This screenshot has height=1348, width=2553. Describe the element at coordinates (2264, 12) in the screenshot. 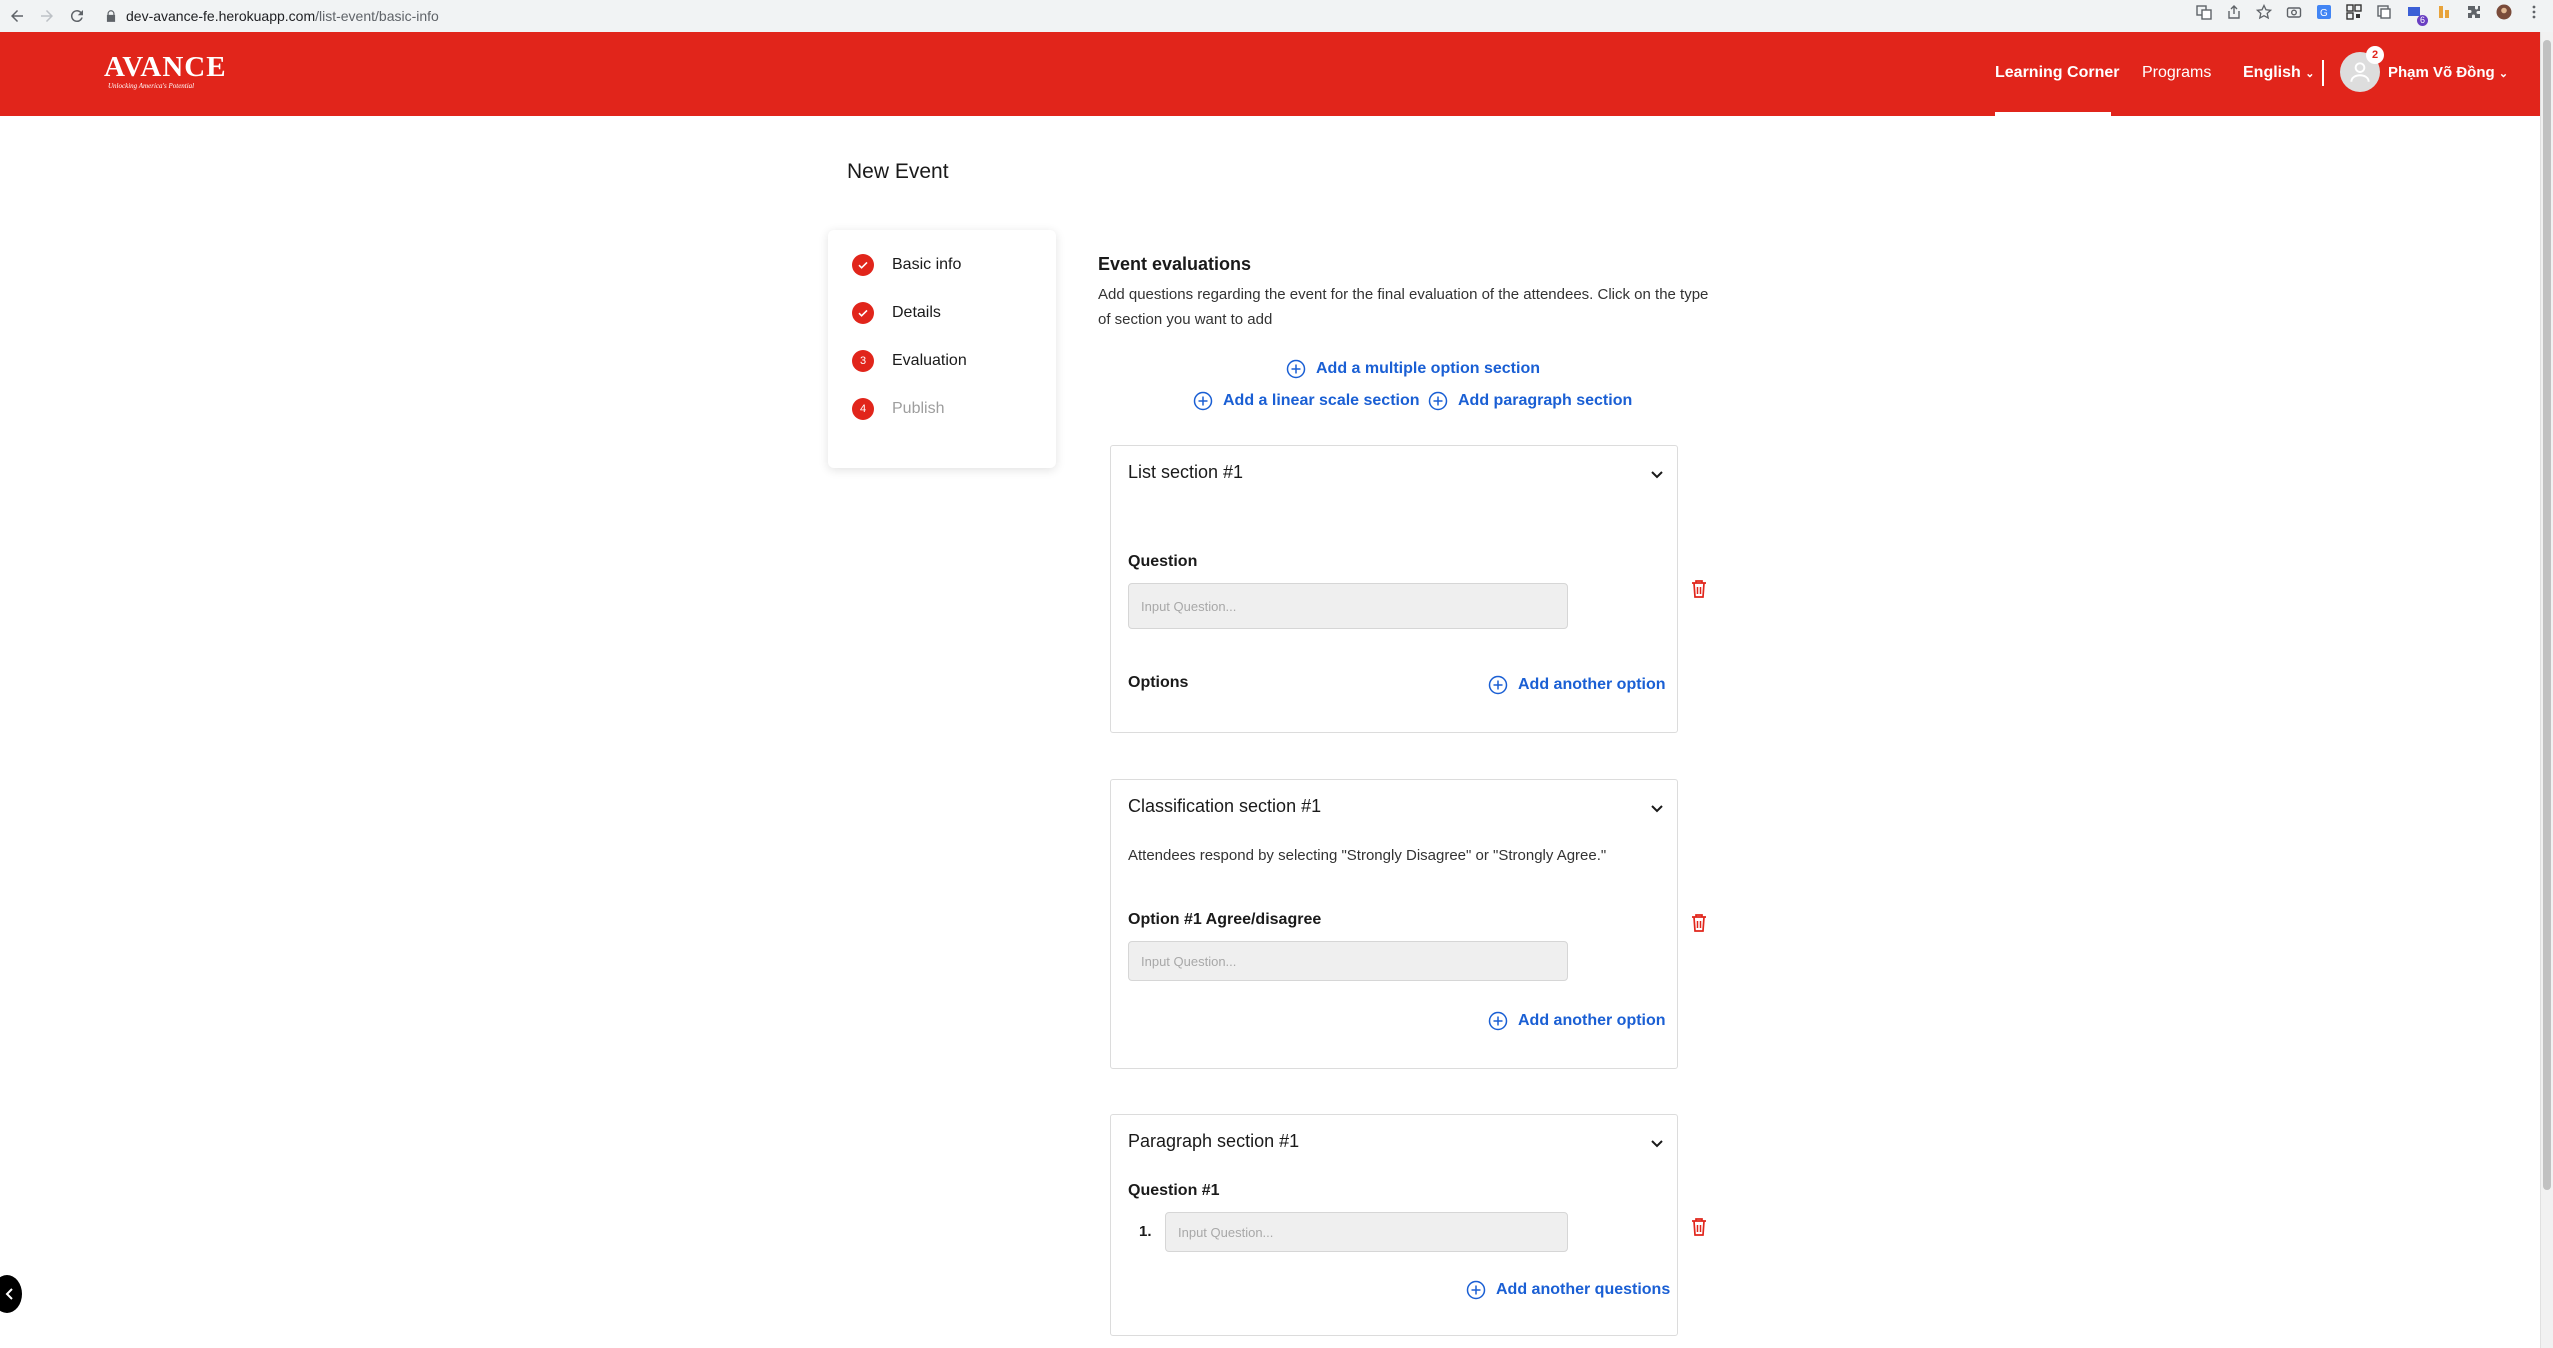

I see `star-icon` at that location.